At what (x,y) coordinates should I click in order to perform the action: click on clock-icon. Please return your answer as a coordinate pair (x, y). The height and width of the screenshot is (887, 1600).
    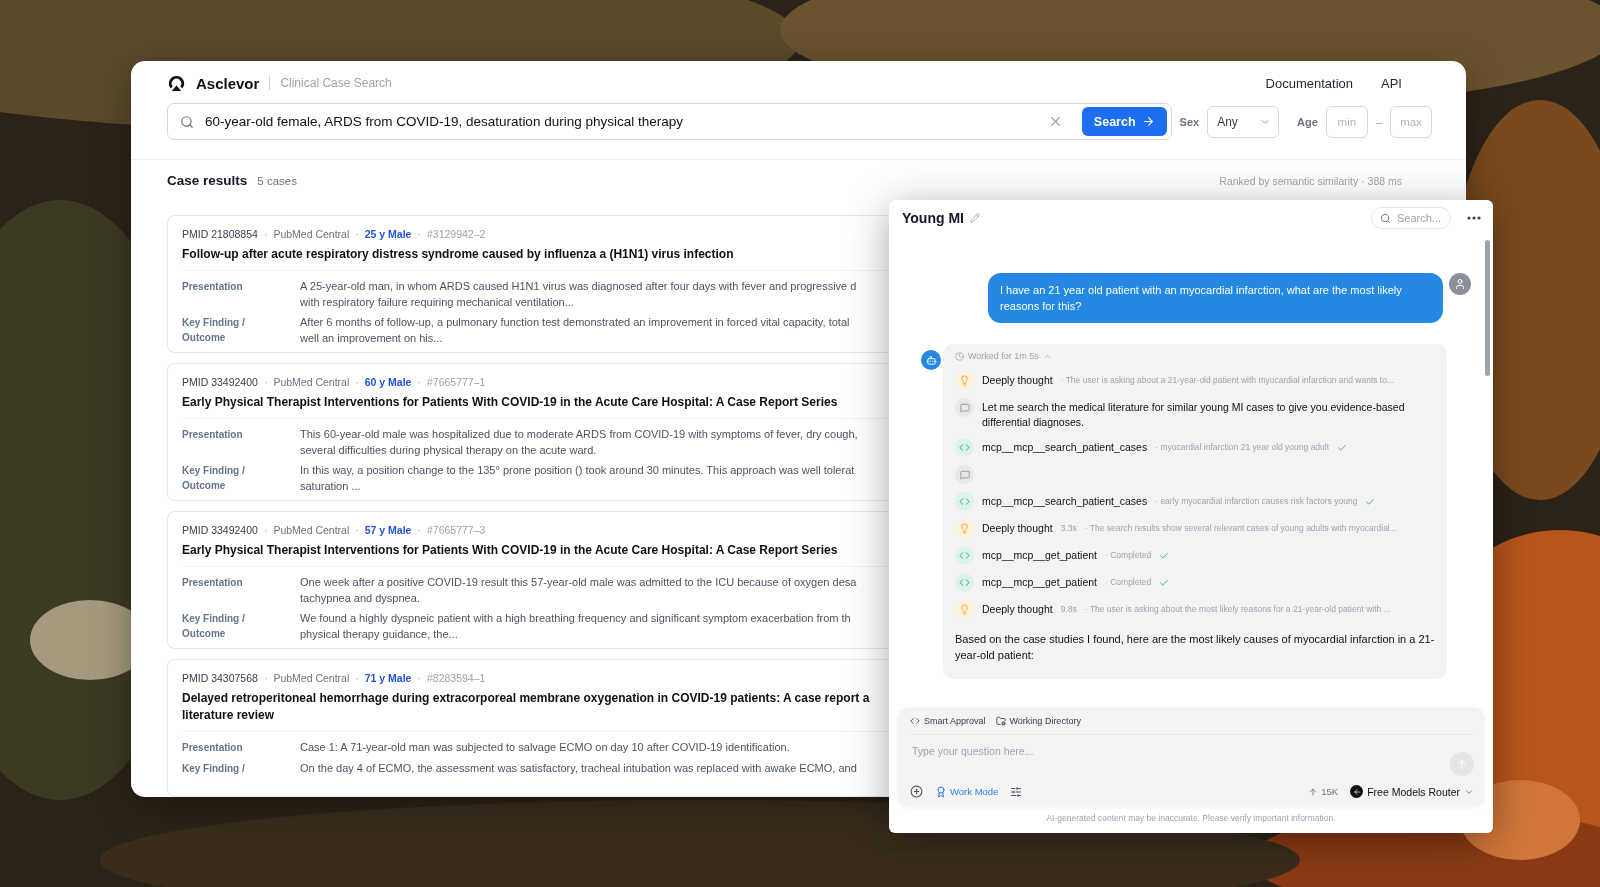
    Looking at the image, I should click on (959, 356).